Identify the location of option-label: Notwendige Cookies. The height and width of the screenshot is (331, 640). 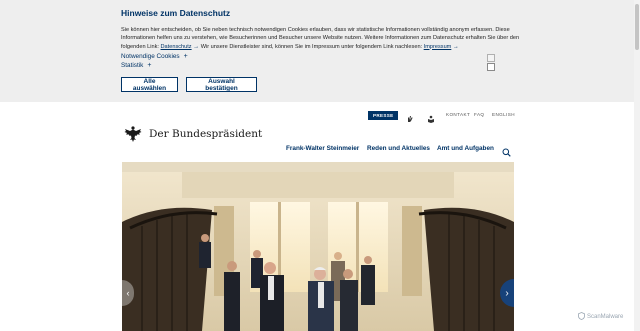
(150, 56).